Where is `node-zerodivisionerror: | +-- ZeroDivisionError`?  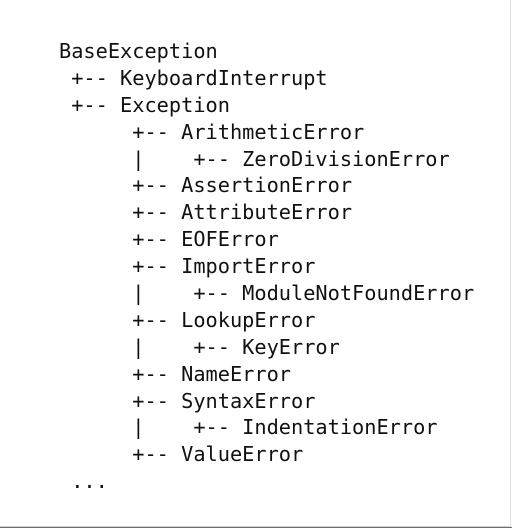 node-zerodivisionerror: | +-- ZeroDivisionError is located at coordinates (254, 158).